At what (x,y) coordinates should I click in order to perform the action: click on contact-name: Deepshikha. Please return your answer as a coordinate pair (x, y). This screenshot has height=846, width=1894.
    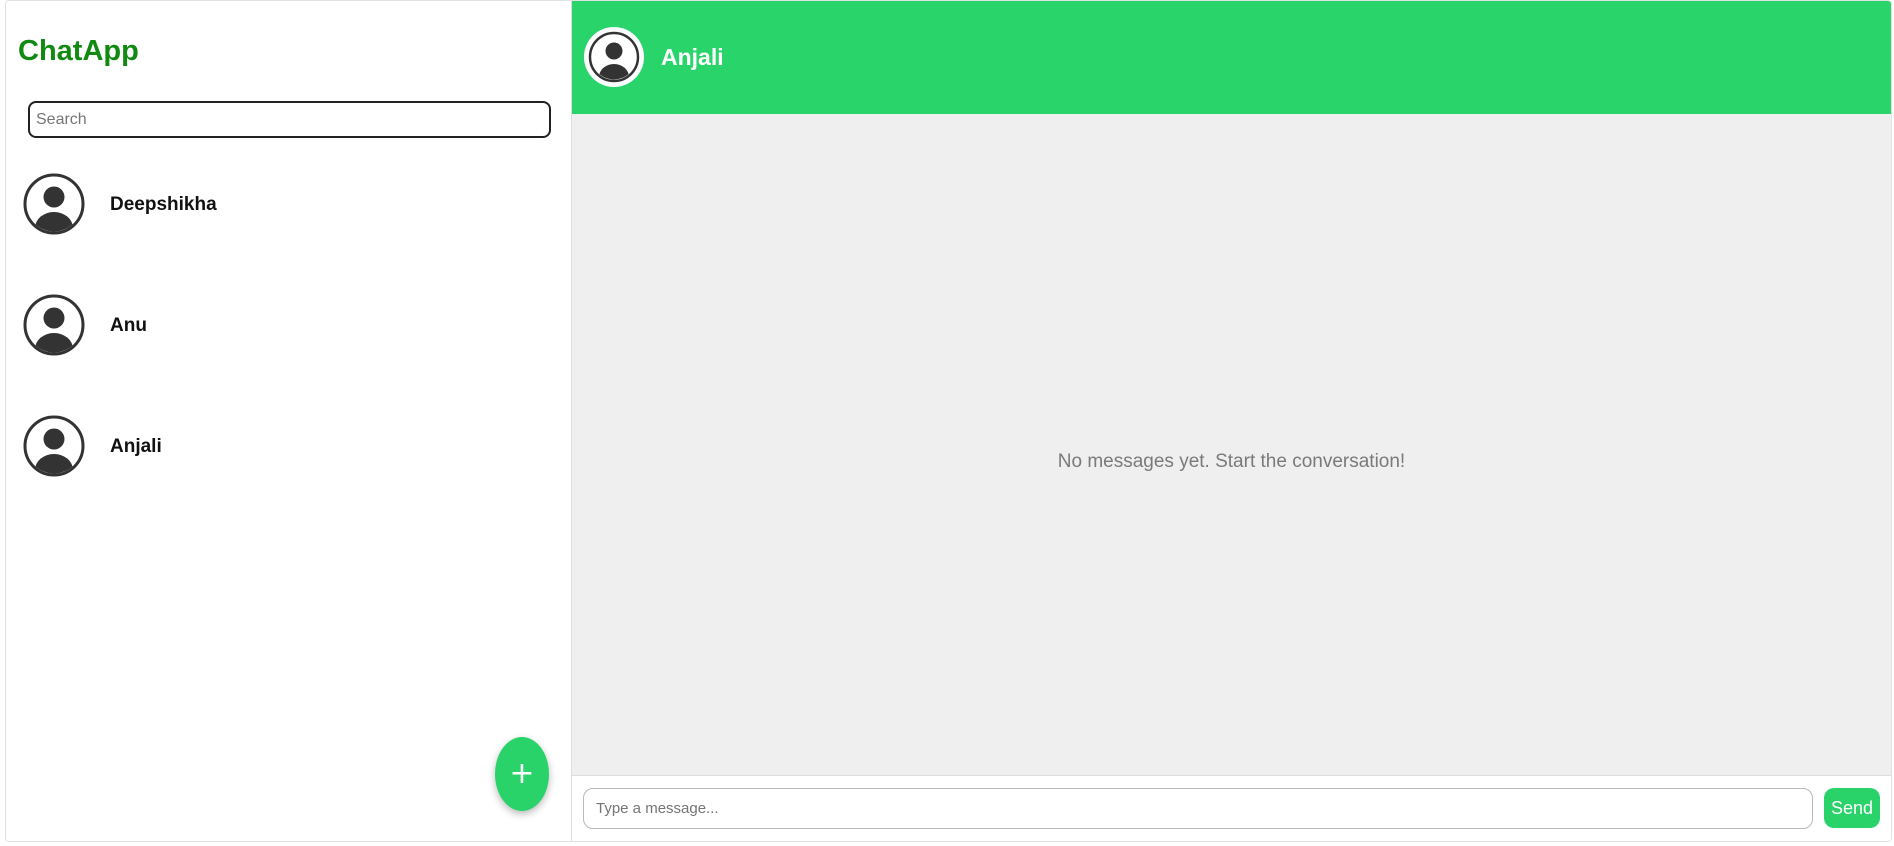
    Looking at the image, I should click on (163, 204).